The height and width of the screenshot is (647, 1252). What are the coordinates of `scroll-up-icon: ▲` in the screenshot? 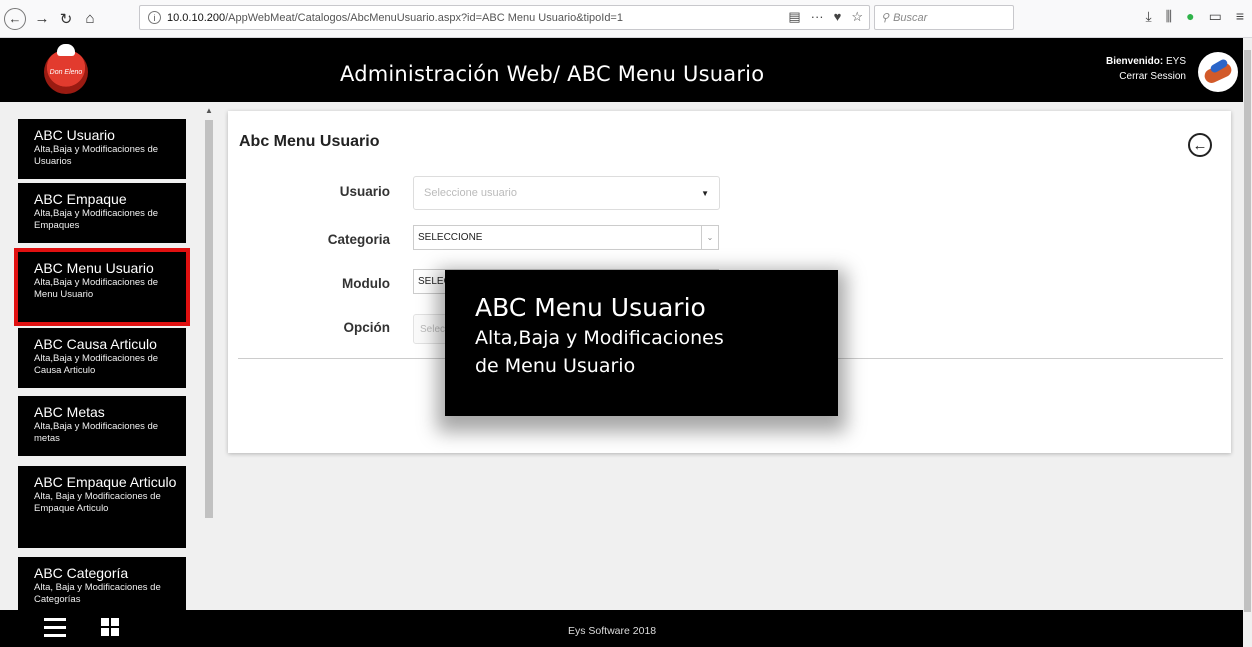 It's located at (209, 110).